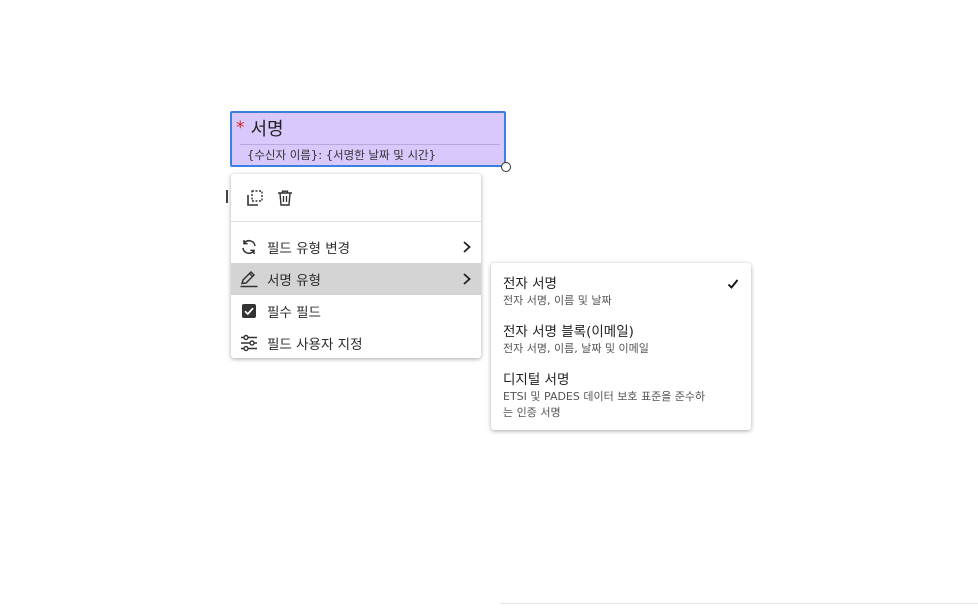 The image size is (978, 611). Describe the element at coordinates (622, 292) in the screenshot. I see `submenu-item-e-signature: 전자 서명 전자 서명, 이름 및 날짜` at that location.